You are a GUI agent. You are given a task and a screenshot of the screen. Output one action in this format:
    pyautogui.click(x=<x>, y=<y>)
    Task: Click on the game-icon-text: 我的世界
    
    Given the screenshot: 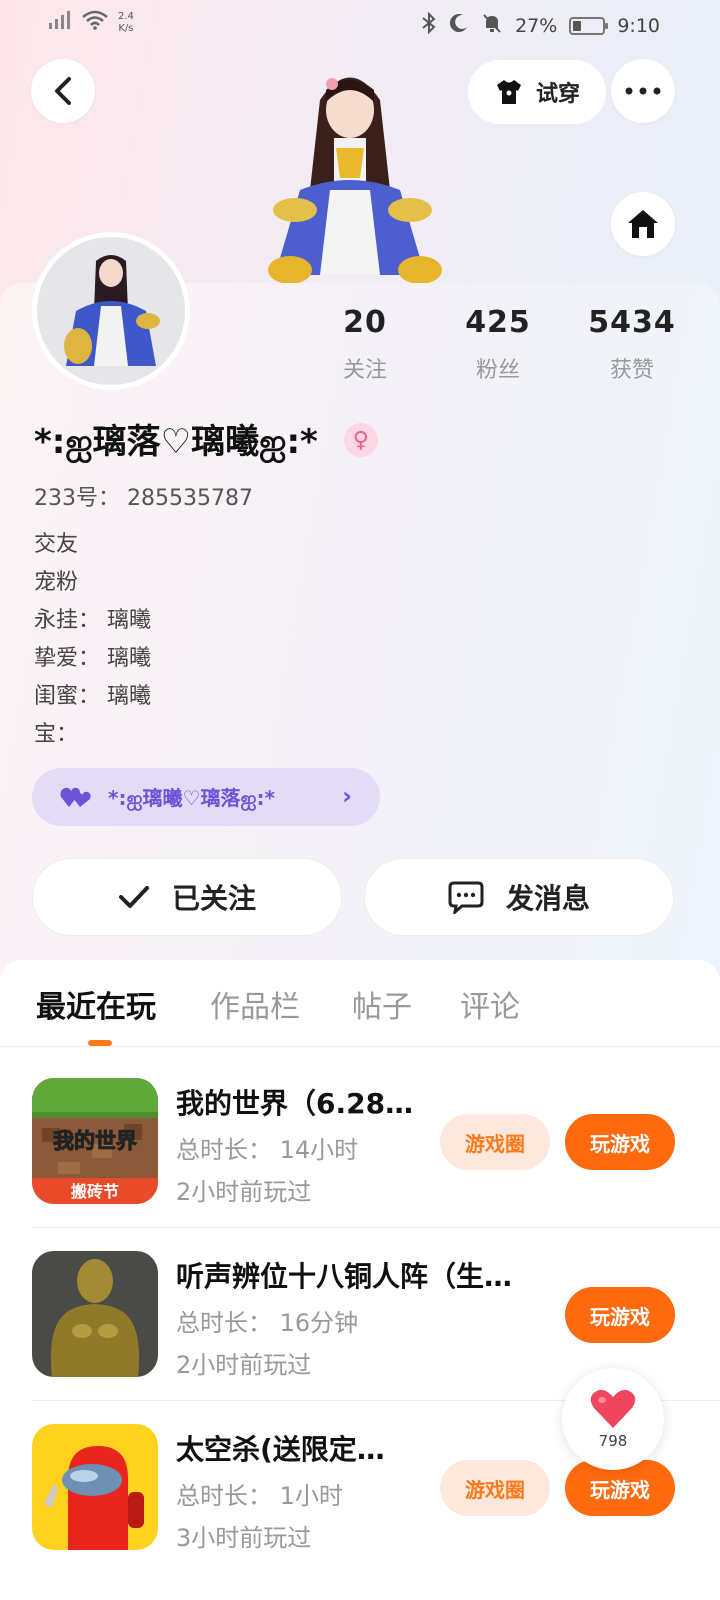 What is the action you would take?
    pyautogui.click(x=95, y=1141)
    